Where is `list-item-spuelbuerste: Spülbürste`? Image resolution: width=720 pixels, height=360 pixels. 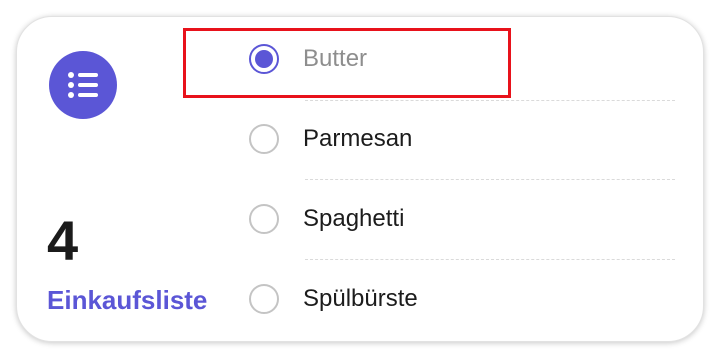 list-item-spuelbuerste: Spülbürste is located at coordinates (467, 301).